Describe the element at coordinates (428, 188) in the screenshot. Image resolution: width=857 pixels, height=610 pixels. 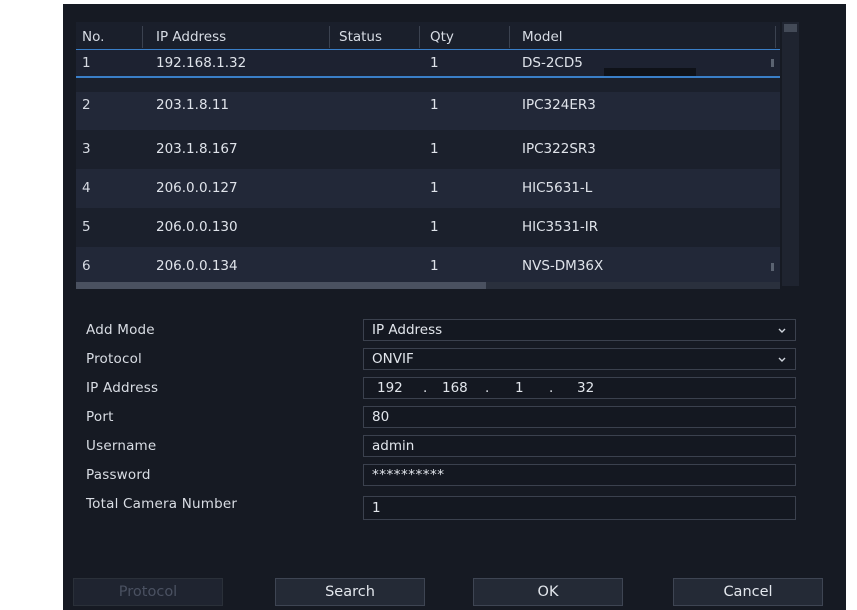
I see `table-row: 4 206.0.0.127 1 HIC5631-L` at that location.